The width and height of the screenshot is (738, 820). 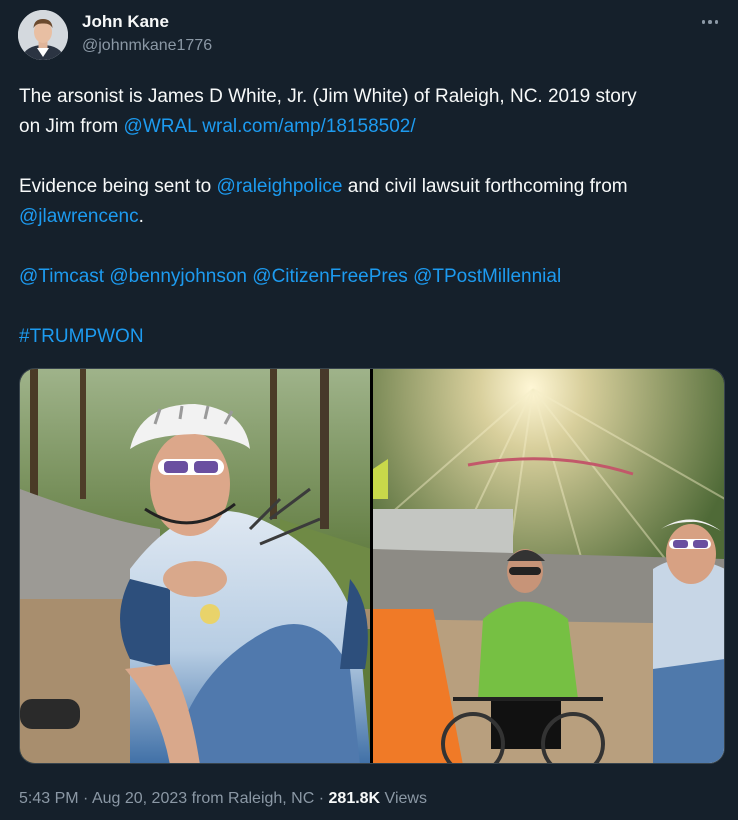 What do you see at coordinates (81, 336) in the screenshot?
I see `hashtag-trumpwon: #TRUMPWON` at bounding box center [81, 336].